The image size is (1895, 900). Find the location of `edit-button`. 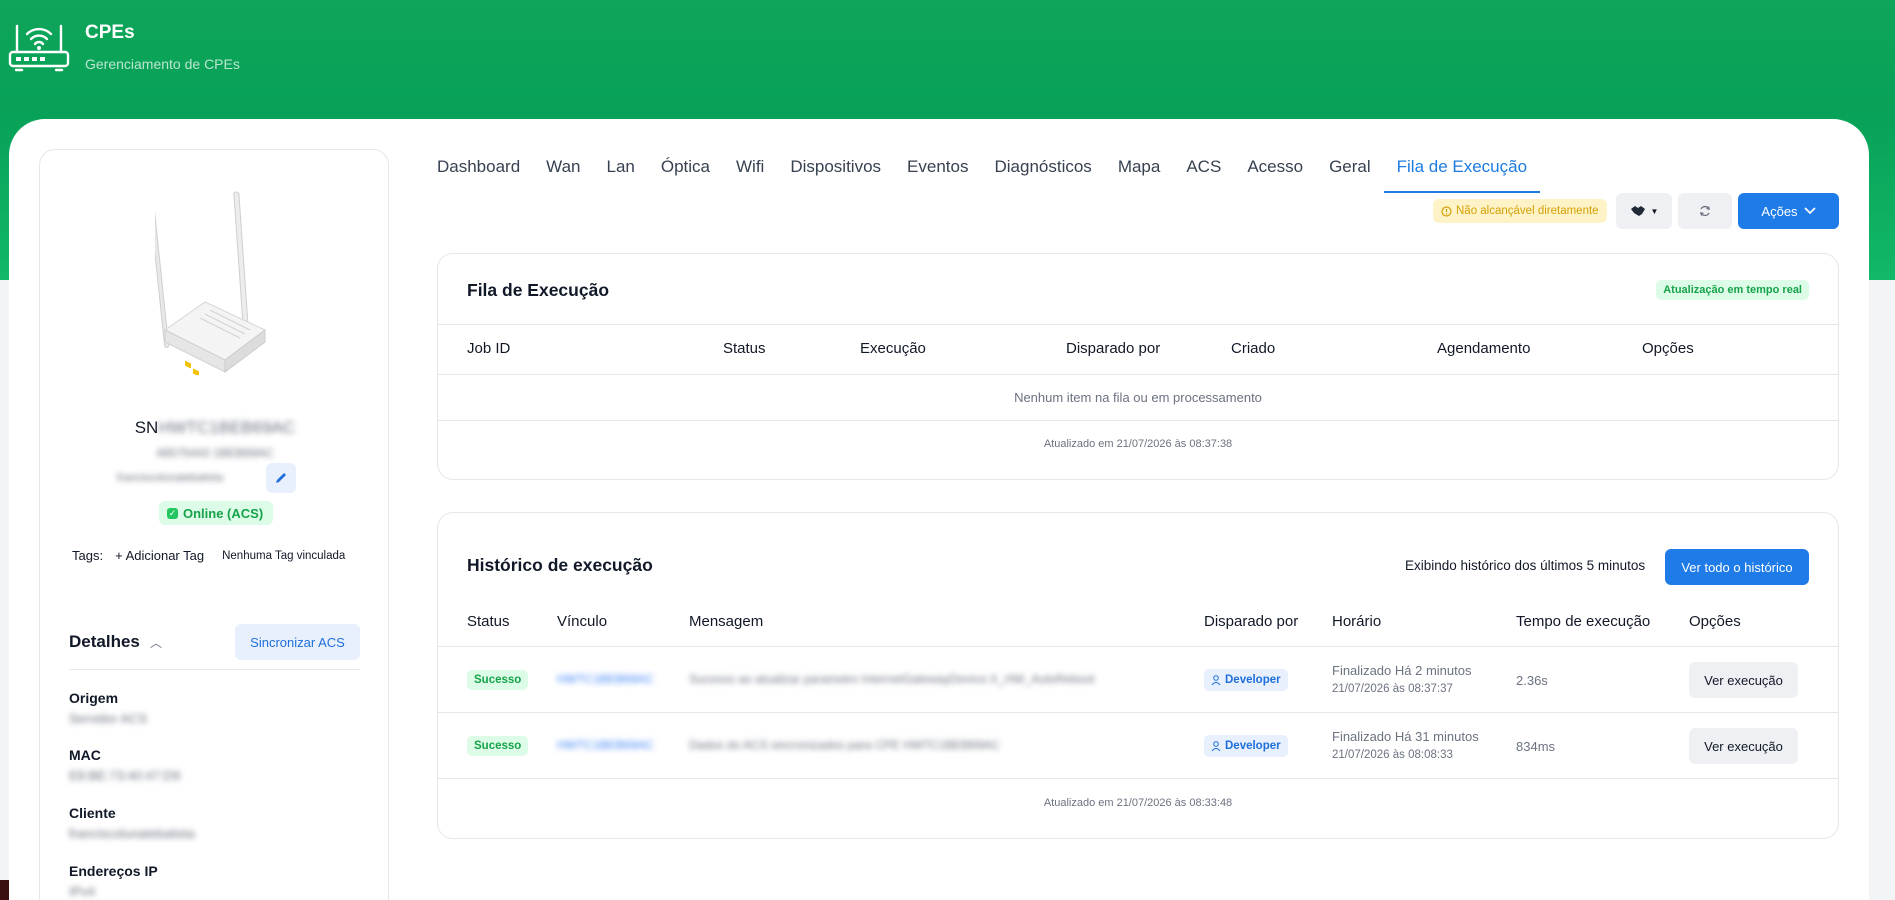

edit-button is located at coordinates (281, 478).